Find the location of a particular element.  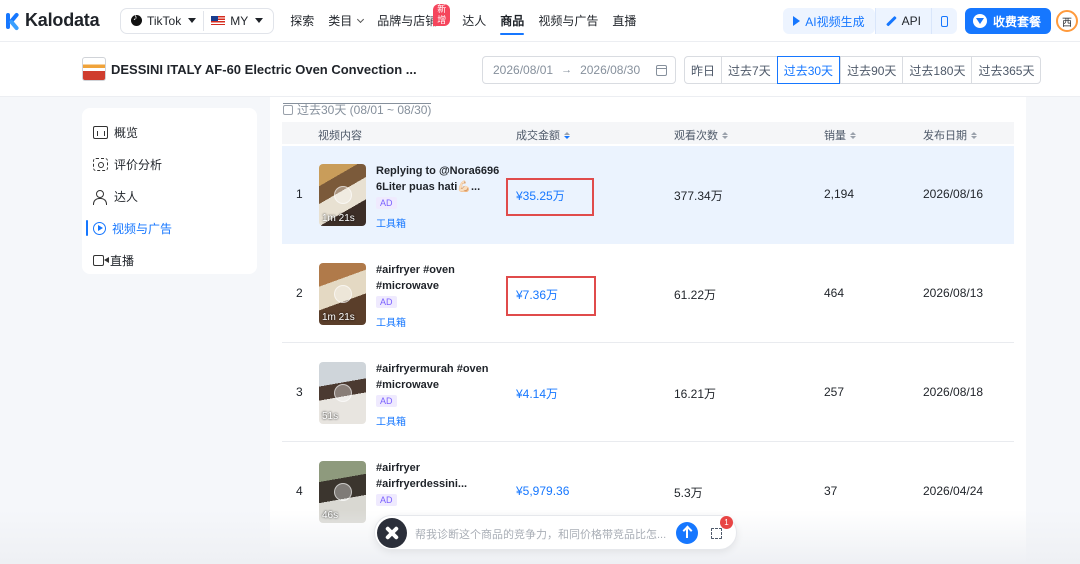

nav-label: 类目 is located at coordinates (340, 21).